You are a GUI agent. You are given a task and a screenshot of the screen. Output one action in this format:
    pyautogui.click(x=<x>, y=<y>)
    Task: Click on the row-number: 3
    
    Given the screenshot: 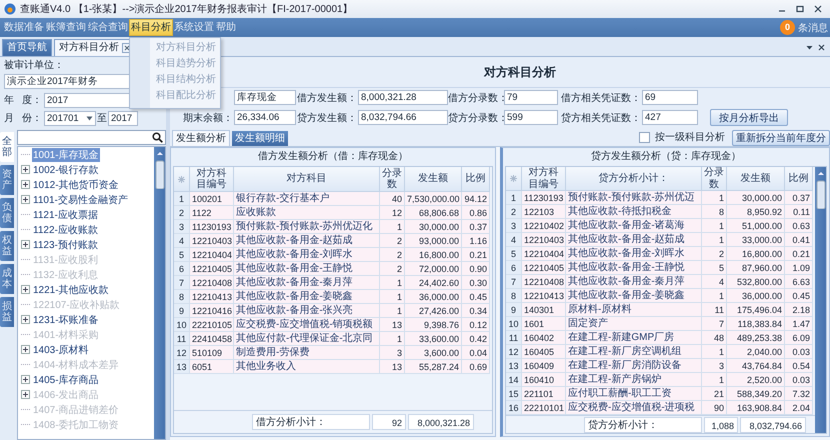 What is the action you would take?
    pyautogui.click(x=514, y=226)
    